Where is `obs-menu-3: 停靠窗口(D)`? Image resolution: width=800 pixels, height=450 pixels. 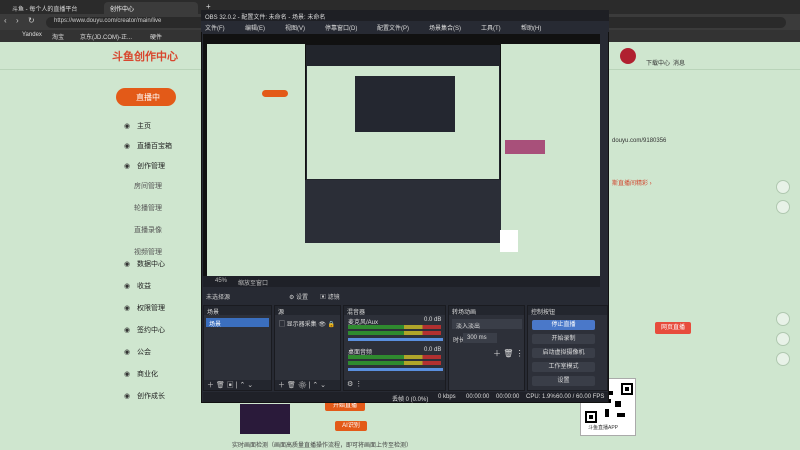
obs-menu-3: 停靠窗口(D) is located at coordinates (341, 27).